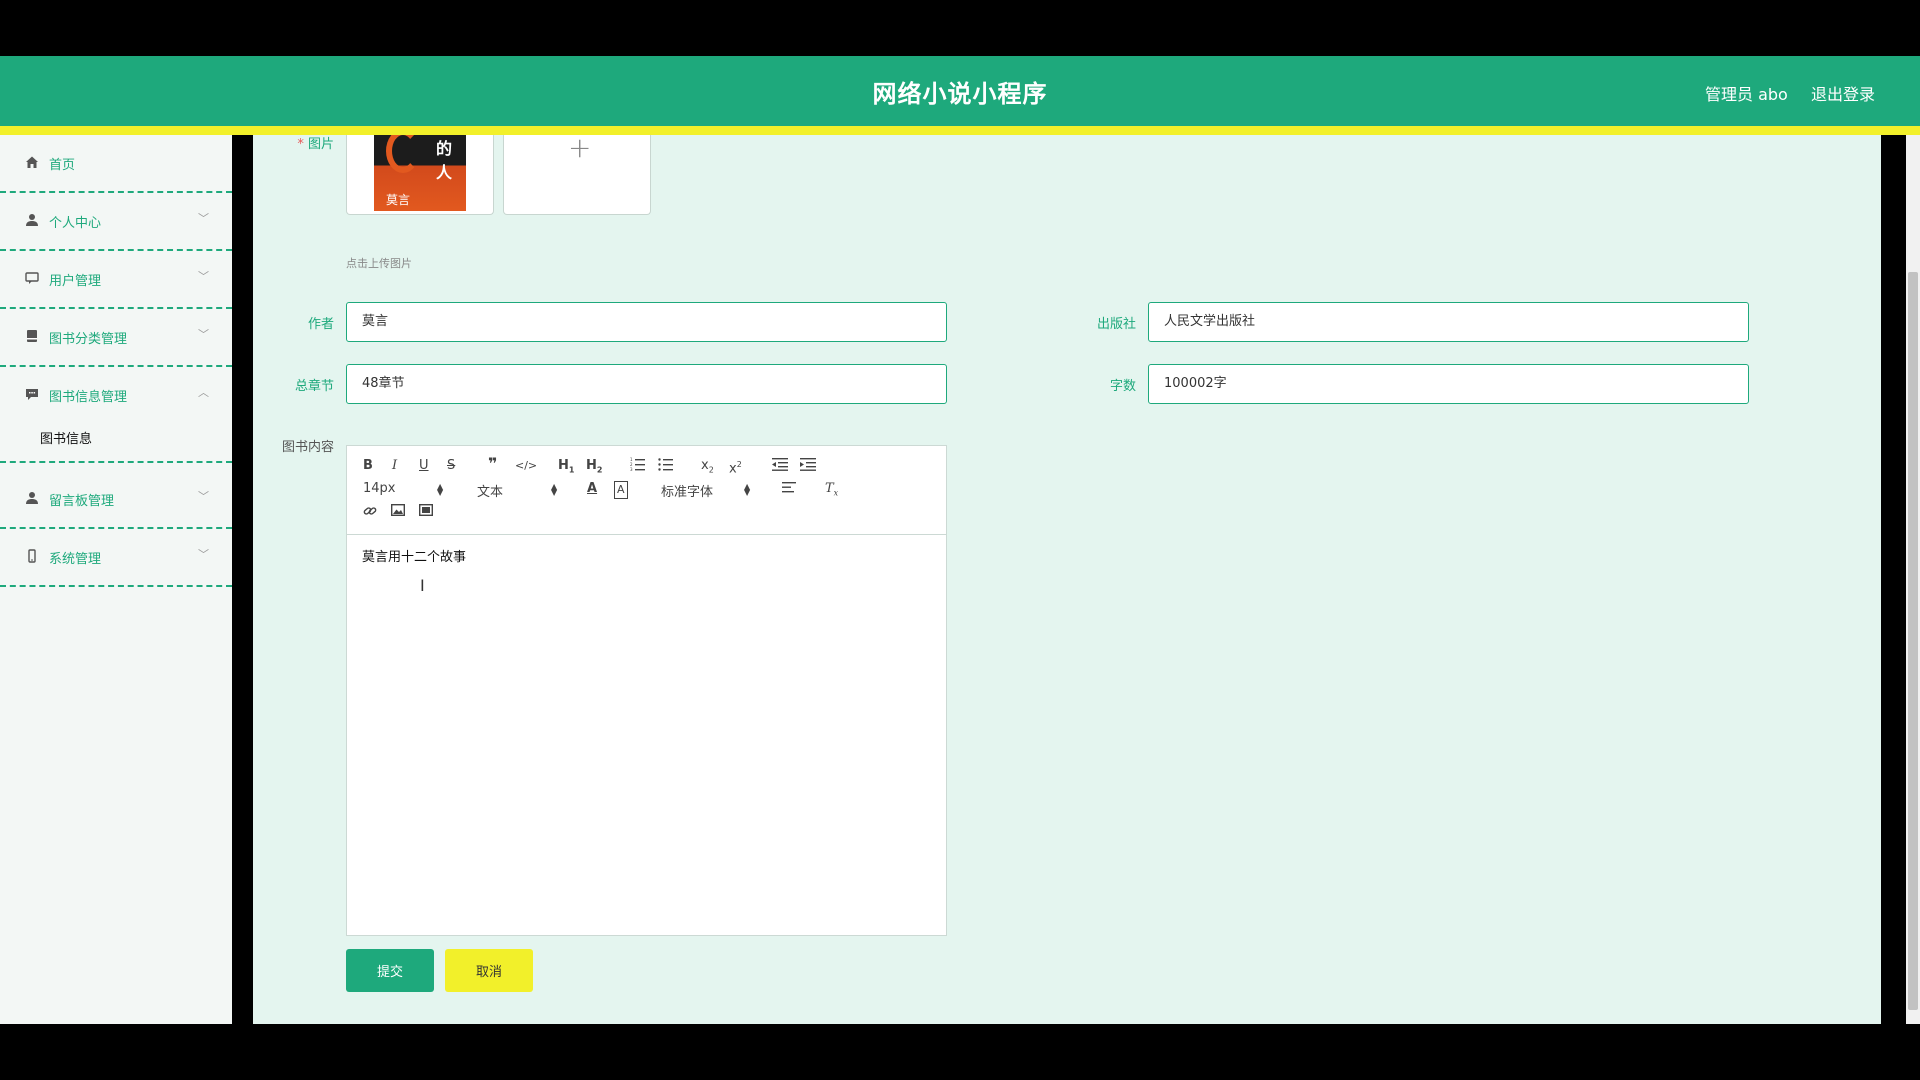 The image size is (1920, 1080). Describe the element at coordinates (1116, 324) in the screenshot. I see `publisher-label: 出版社` at that location.